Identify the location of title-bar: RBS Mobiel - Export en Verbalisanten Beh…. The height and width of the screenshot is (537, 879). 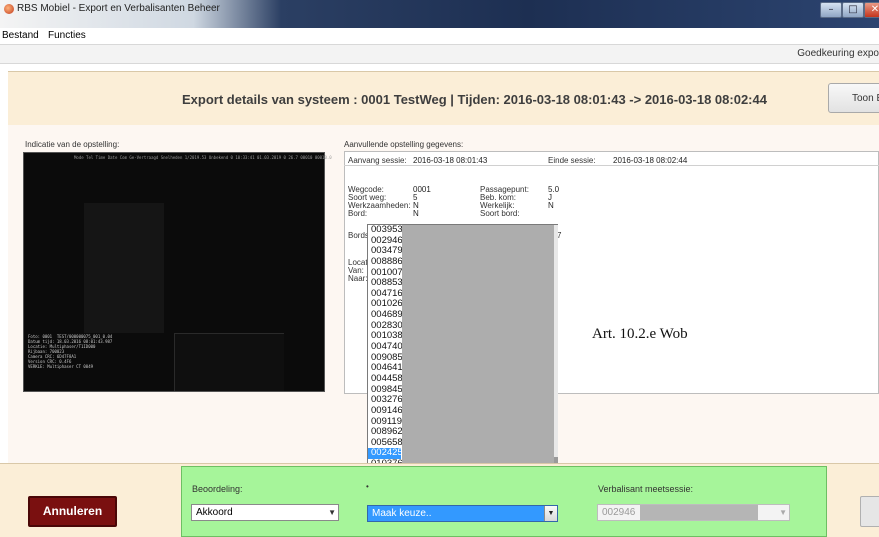
(439, 15).